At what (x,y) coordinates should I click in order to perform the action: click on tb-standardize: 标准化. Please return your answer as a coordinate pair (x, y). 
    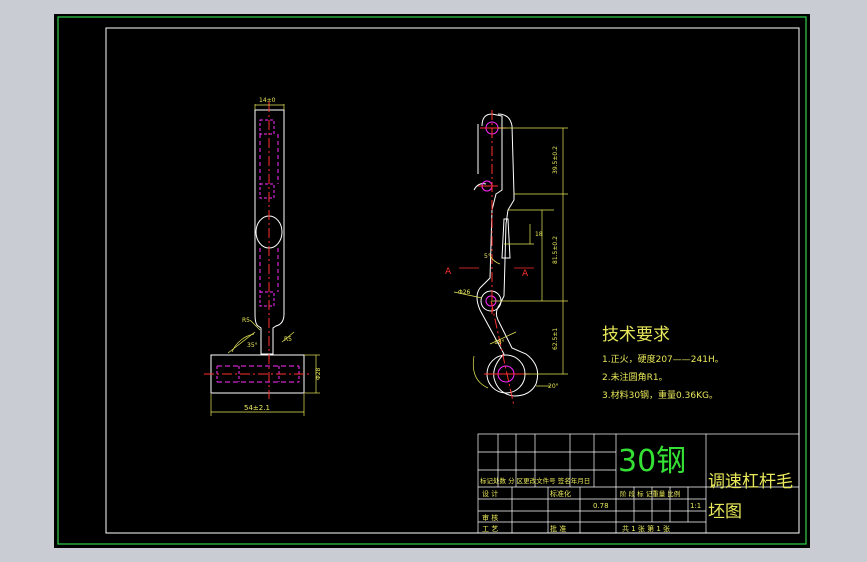
    Looking at the image, I should click on (560, 493).